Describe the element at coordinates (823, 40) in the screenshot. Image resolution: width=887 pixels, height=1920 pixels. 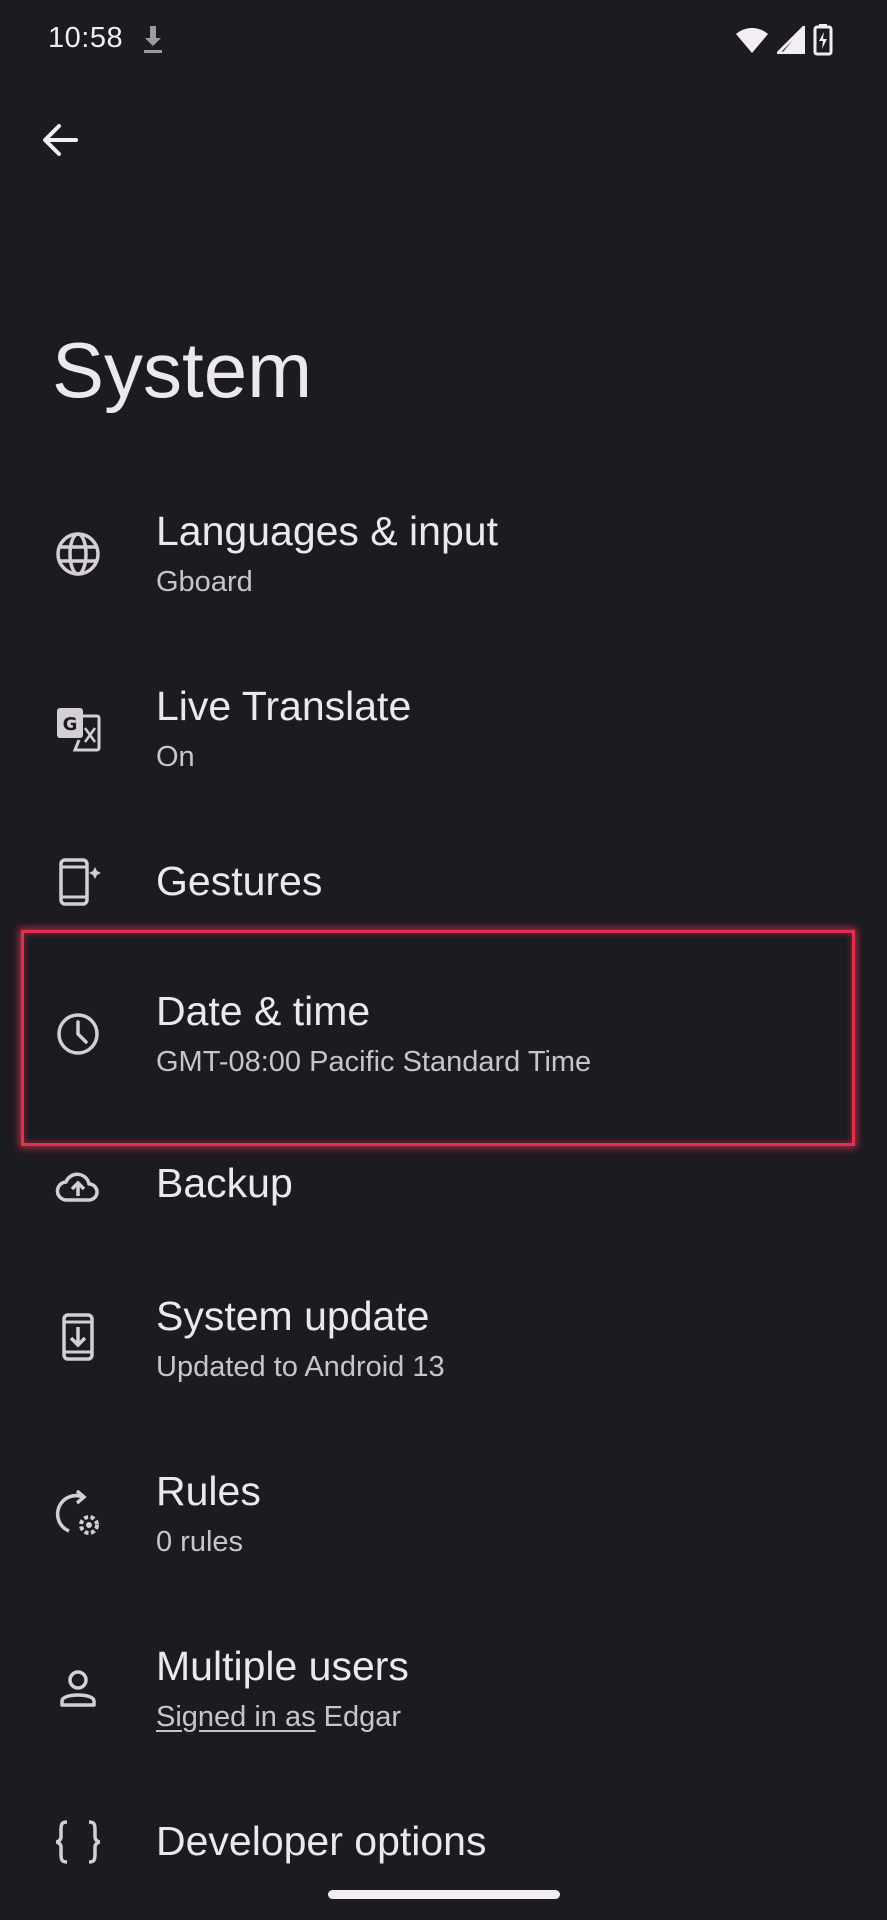
I see `battery-charging-icon` at that location.